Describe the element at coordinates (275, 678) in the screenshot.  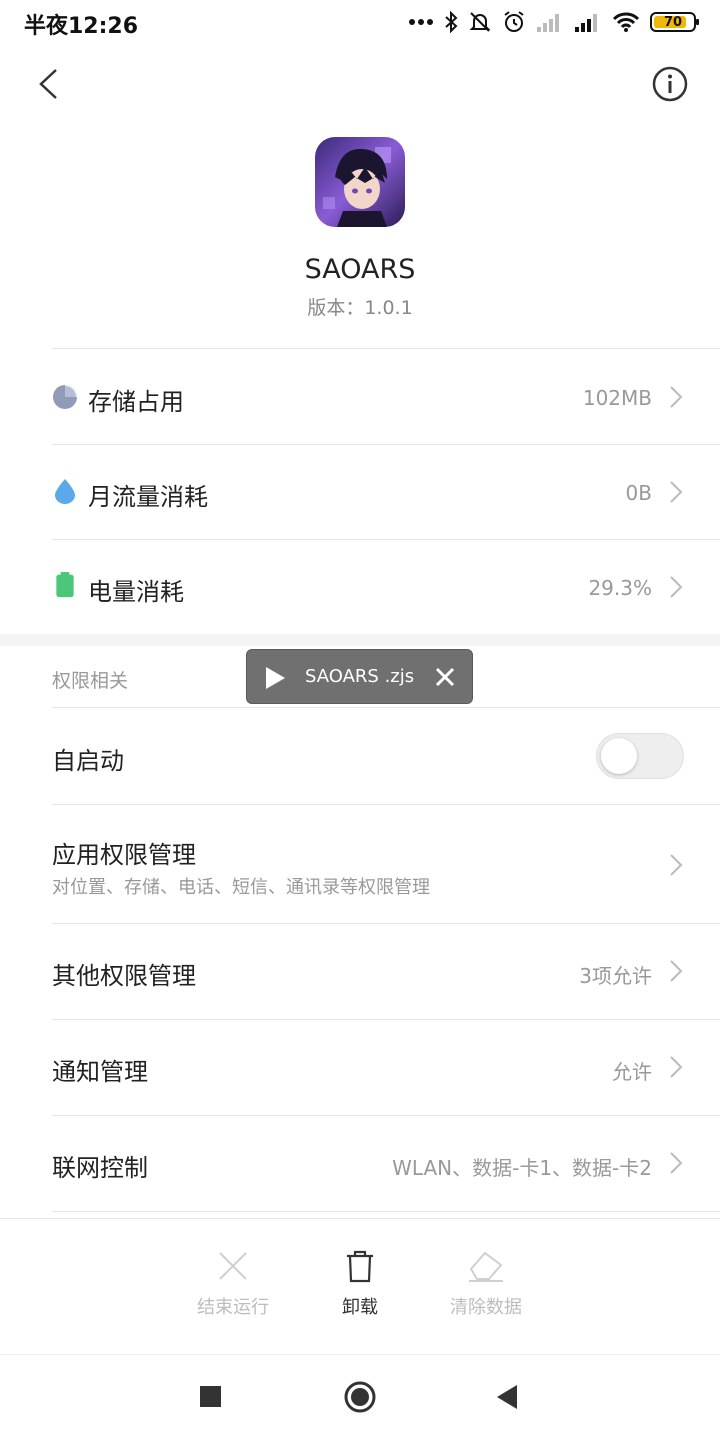
I see `play-icon` at that location.